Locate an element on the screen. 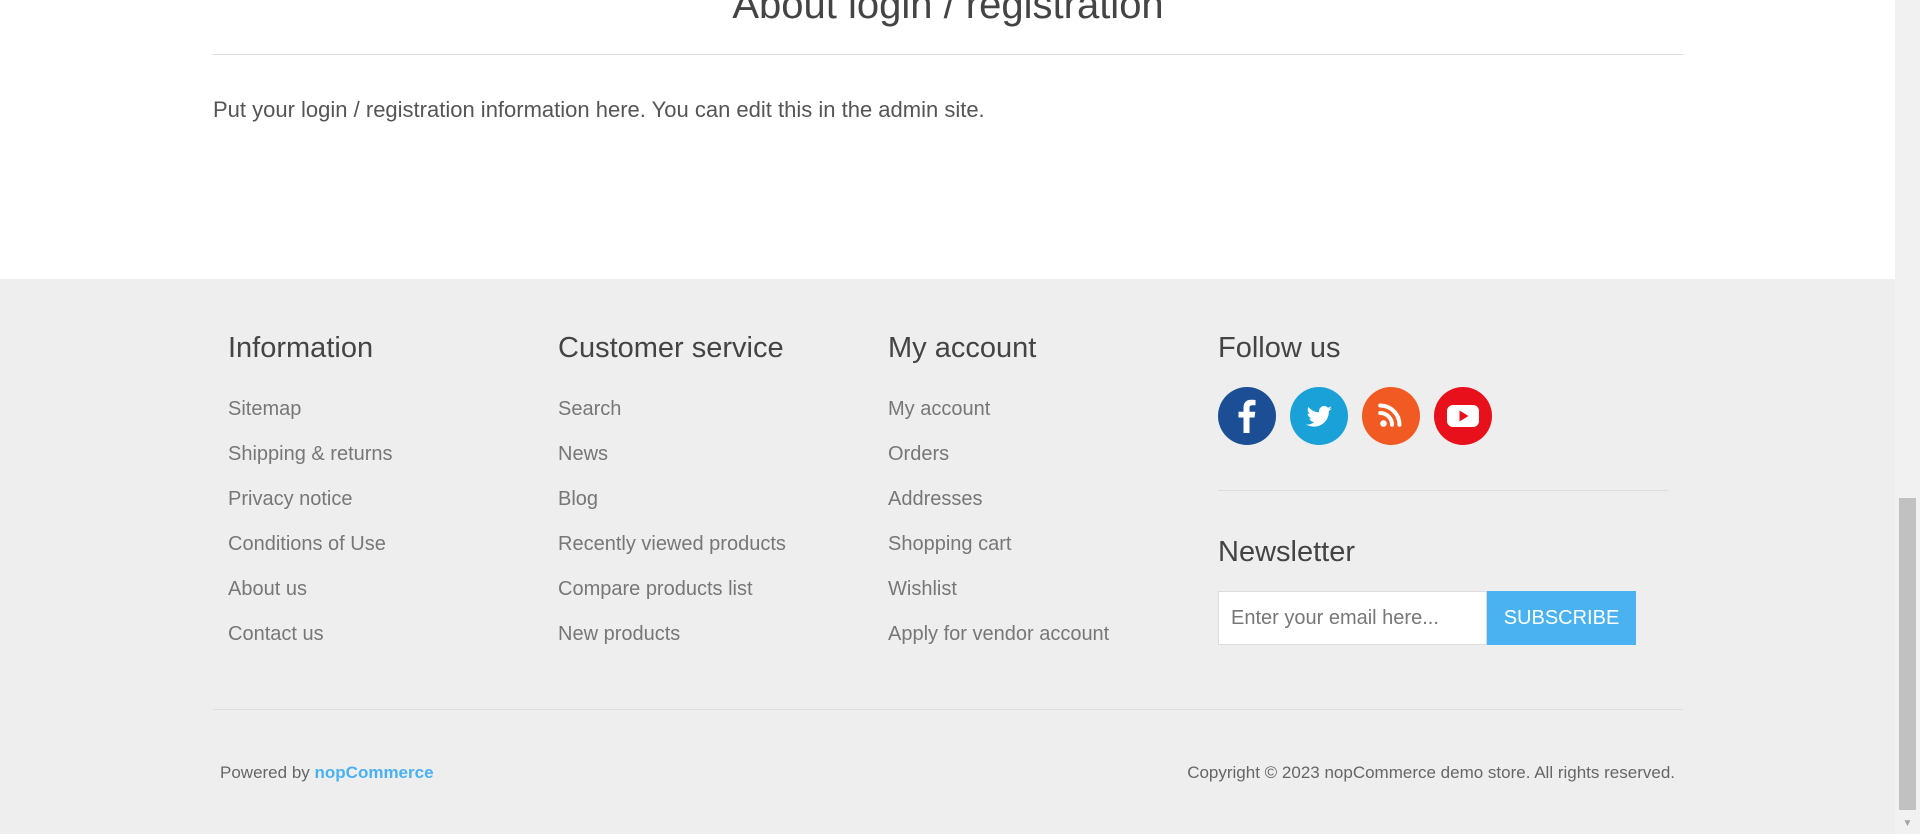  footer-link-sitemap: Sitemap is located at coordinates (388, 409).